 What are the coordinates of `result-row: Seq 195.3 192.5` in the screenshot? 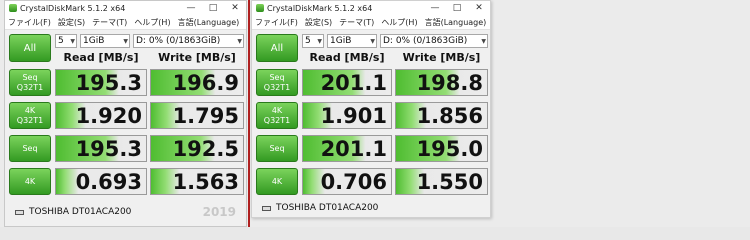 It's located at (126, 150).